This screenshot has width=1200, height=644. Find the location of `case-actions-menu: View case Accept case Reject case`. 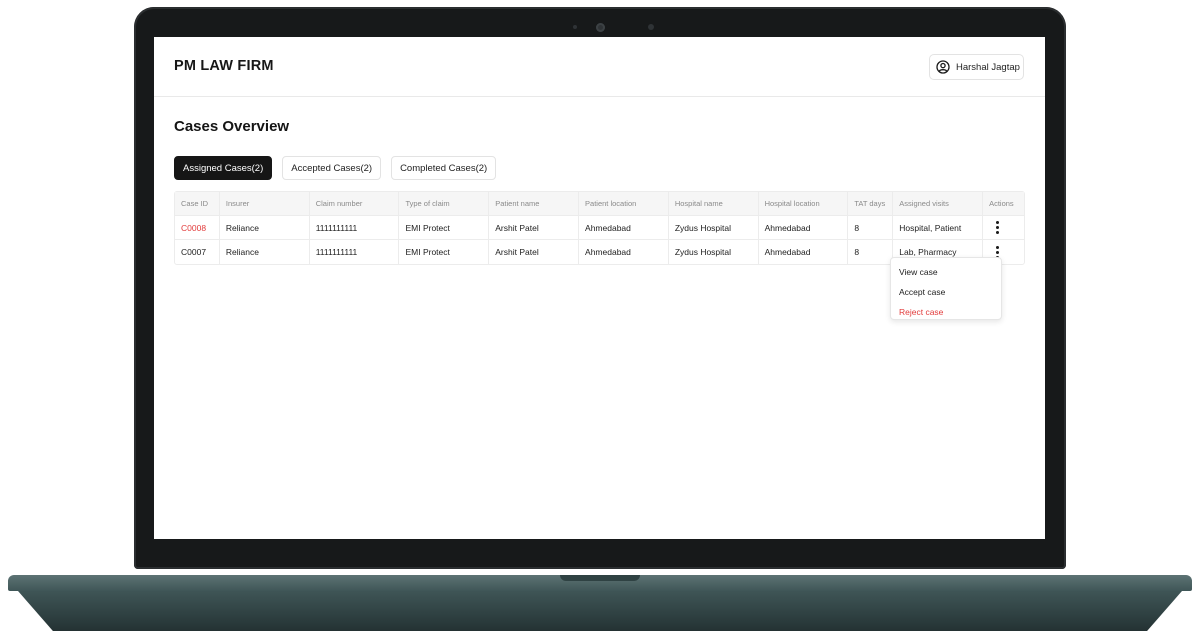

case-actions-menu: View case Accept case Reject case is located at coordinates (946, 288).